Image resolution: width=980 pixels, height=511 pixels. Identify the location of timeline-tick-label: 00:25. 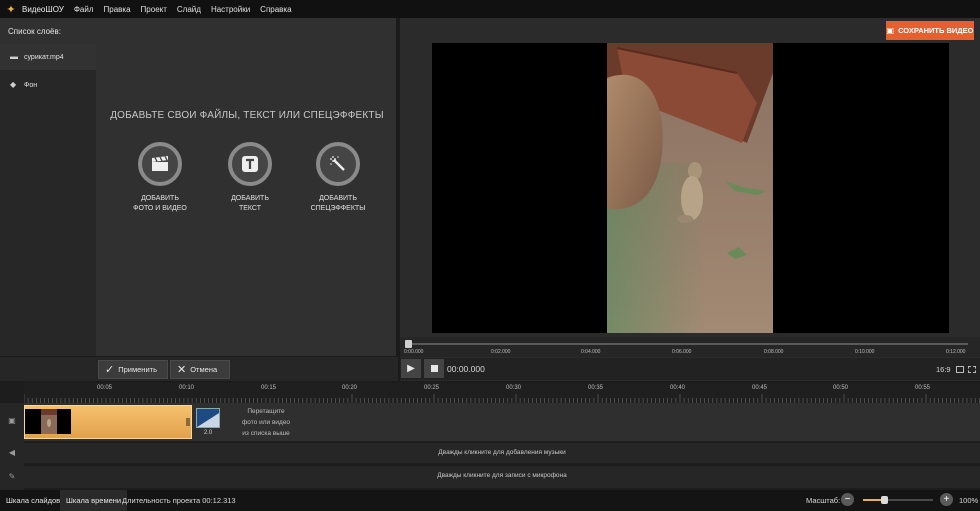
(432, 388).